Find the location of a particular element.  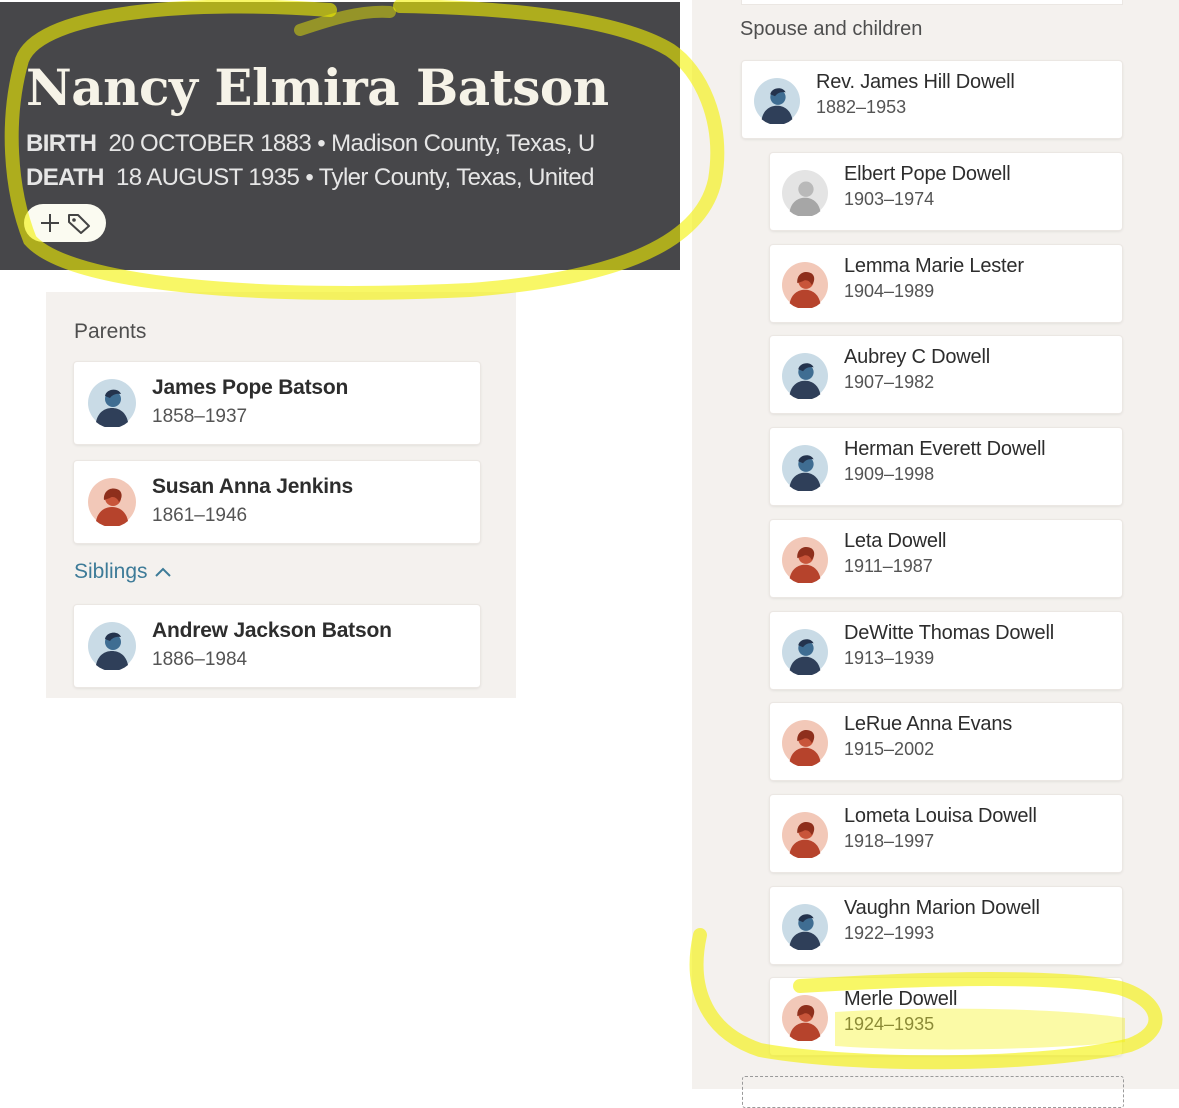

person-name: Nancy Elmira Batson is located at coordinates (317, 87).